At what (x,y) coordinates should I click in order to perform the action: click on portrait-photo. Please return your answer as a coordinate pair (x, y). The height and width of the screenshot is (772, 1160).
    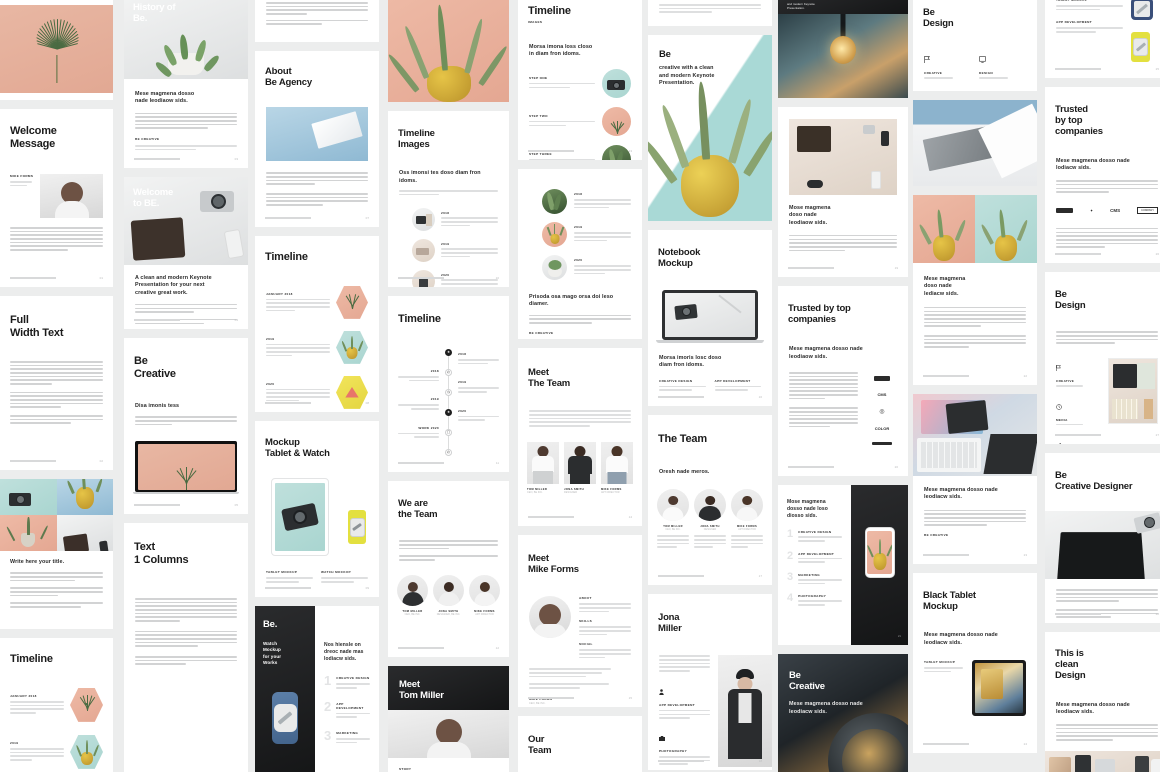
    Looking at the image, I should click on (71, 195).